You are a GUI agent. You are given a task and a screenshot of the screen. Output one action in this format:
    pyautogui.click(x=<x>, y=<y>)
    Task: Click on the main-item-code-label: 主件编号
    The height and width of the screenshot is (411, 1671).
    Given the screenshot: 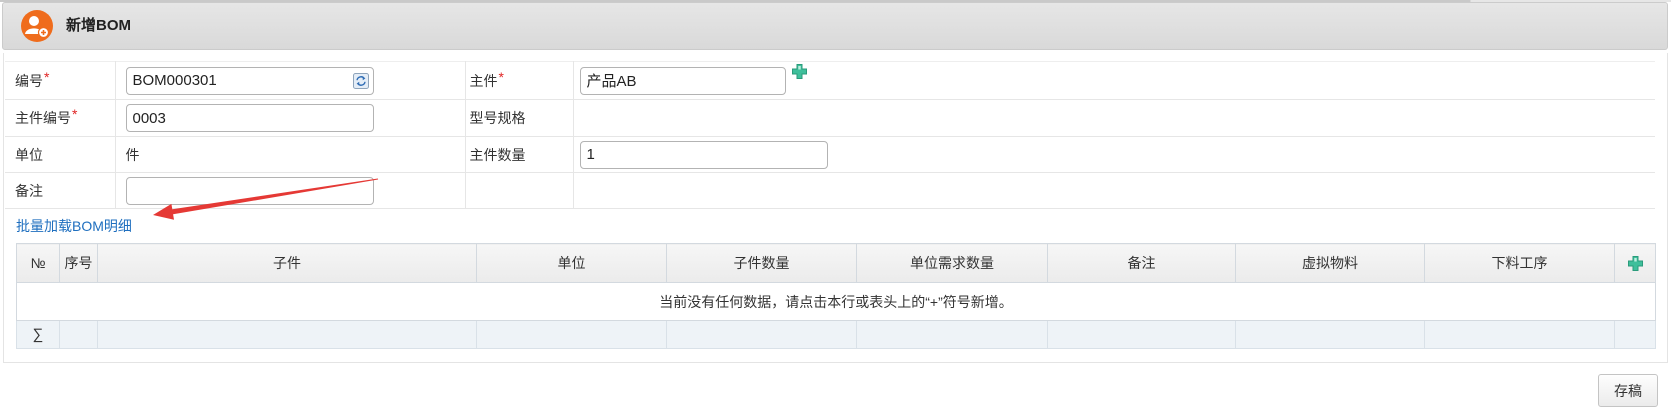 What is the action you would take?
    pyautogui.click(x=43, y=118)
    